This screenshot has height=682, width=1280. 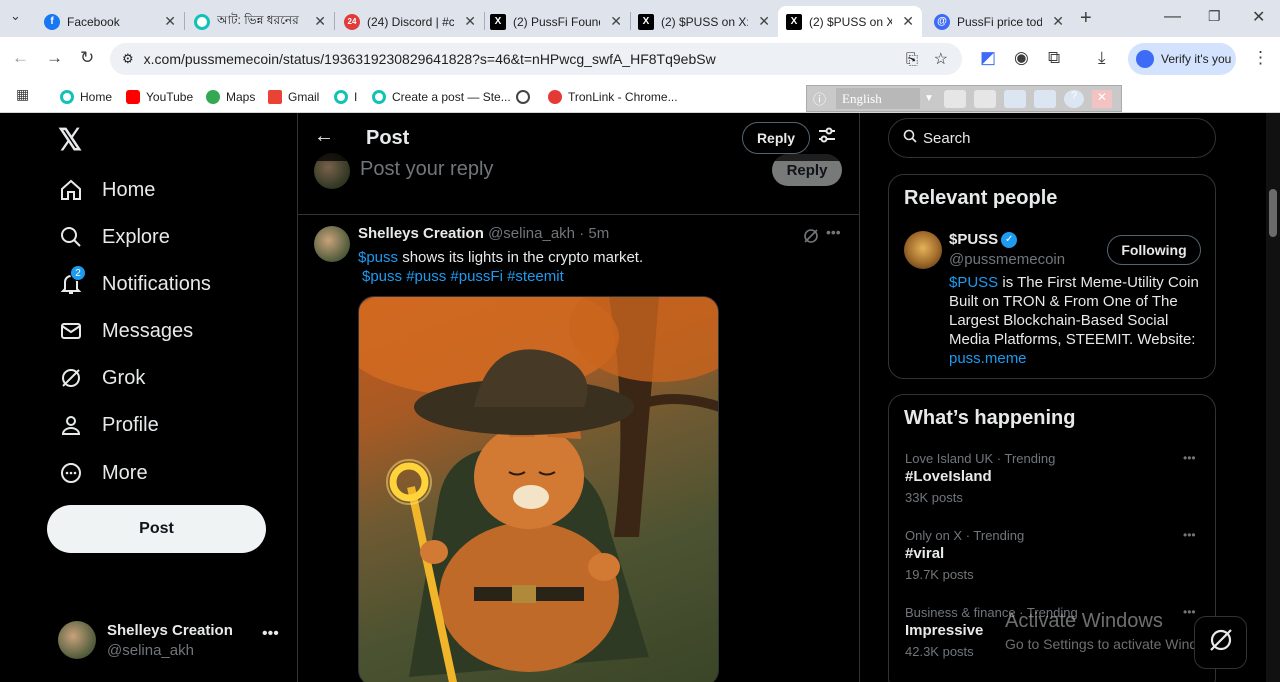 I want to click on extension-icon: ◩, so click(x=988, y=58).